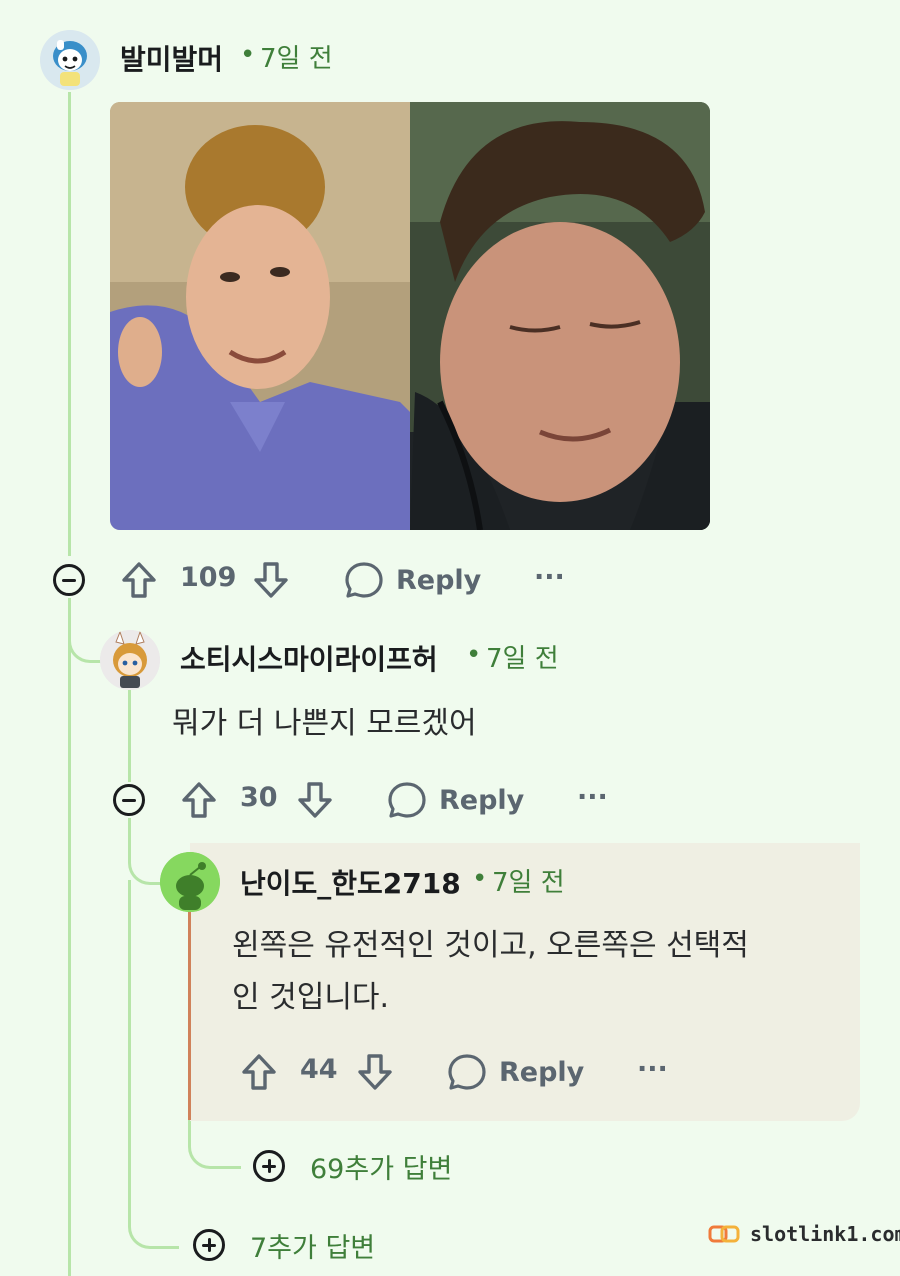 Image resolution: width=900 pixels, height=1276 pixels. What do you see at coordinates (69, 324) in the screenshot?
I see `thread-line-root` at bounding box center [69, 324].